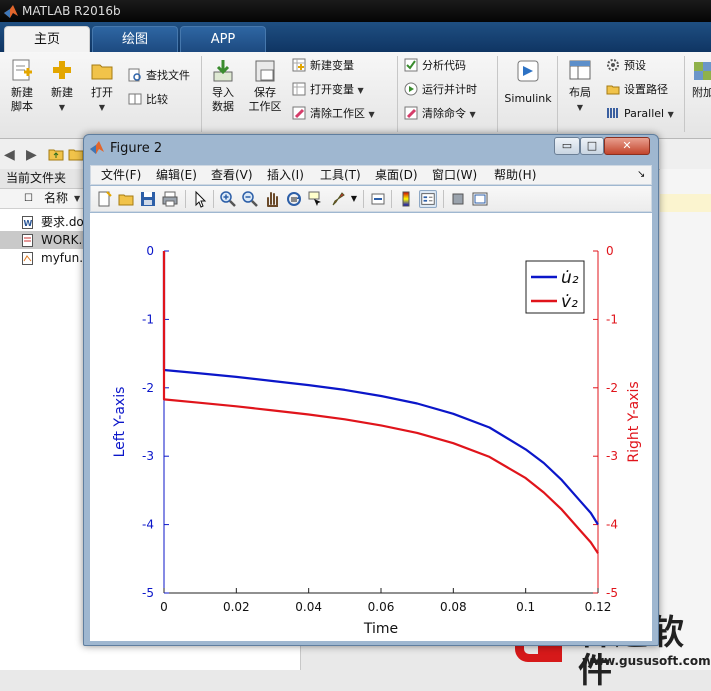 Image resolution: width=711 pixels, height=691 pixels. Describe the element at coordinates (644, 113) in the screenshot. I see `parallel-label: Parallel` at that location.